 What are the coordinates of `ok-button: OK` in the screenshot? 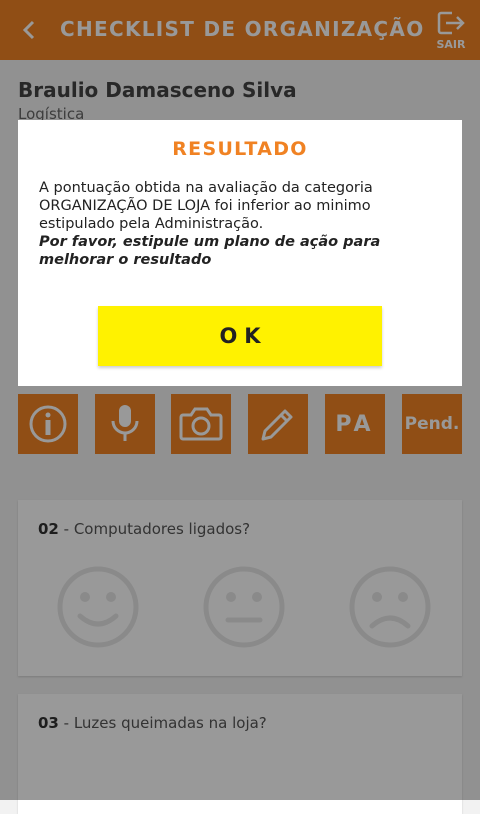 It's located at (240, 336).